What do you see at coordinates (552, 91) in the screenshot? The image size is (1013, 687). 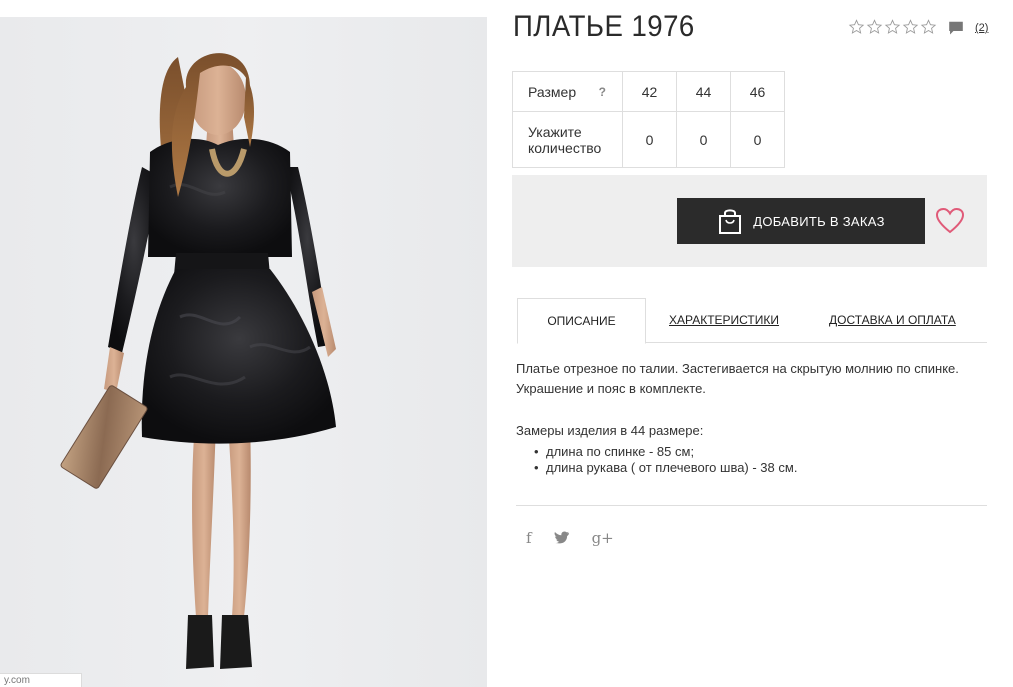 I see `size-label: Размер` at bounding box center [552, 91].